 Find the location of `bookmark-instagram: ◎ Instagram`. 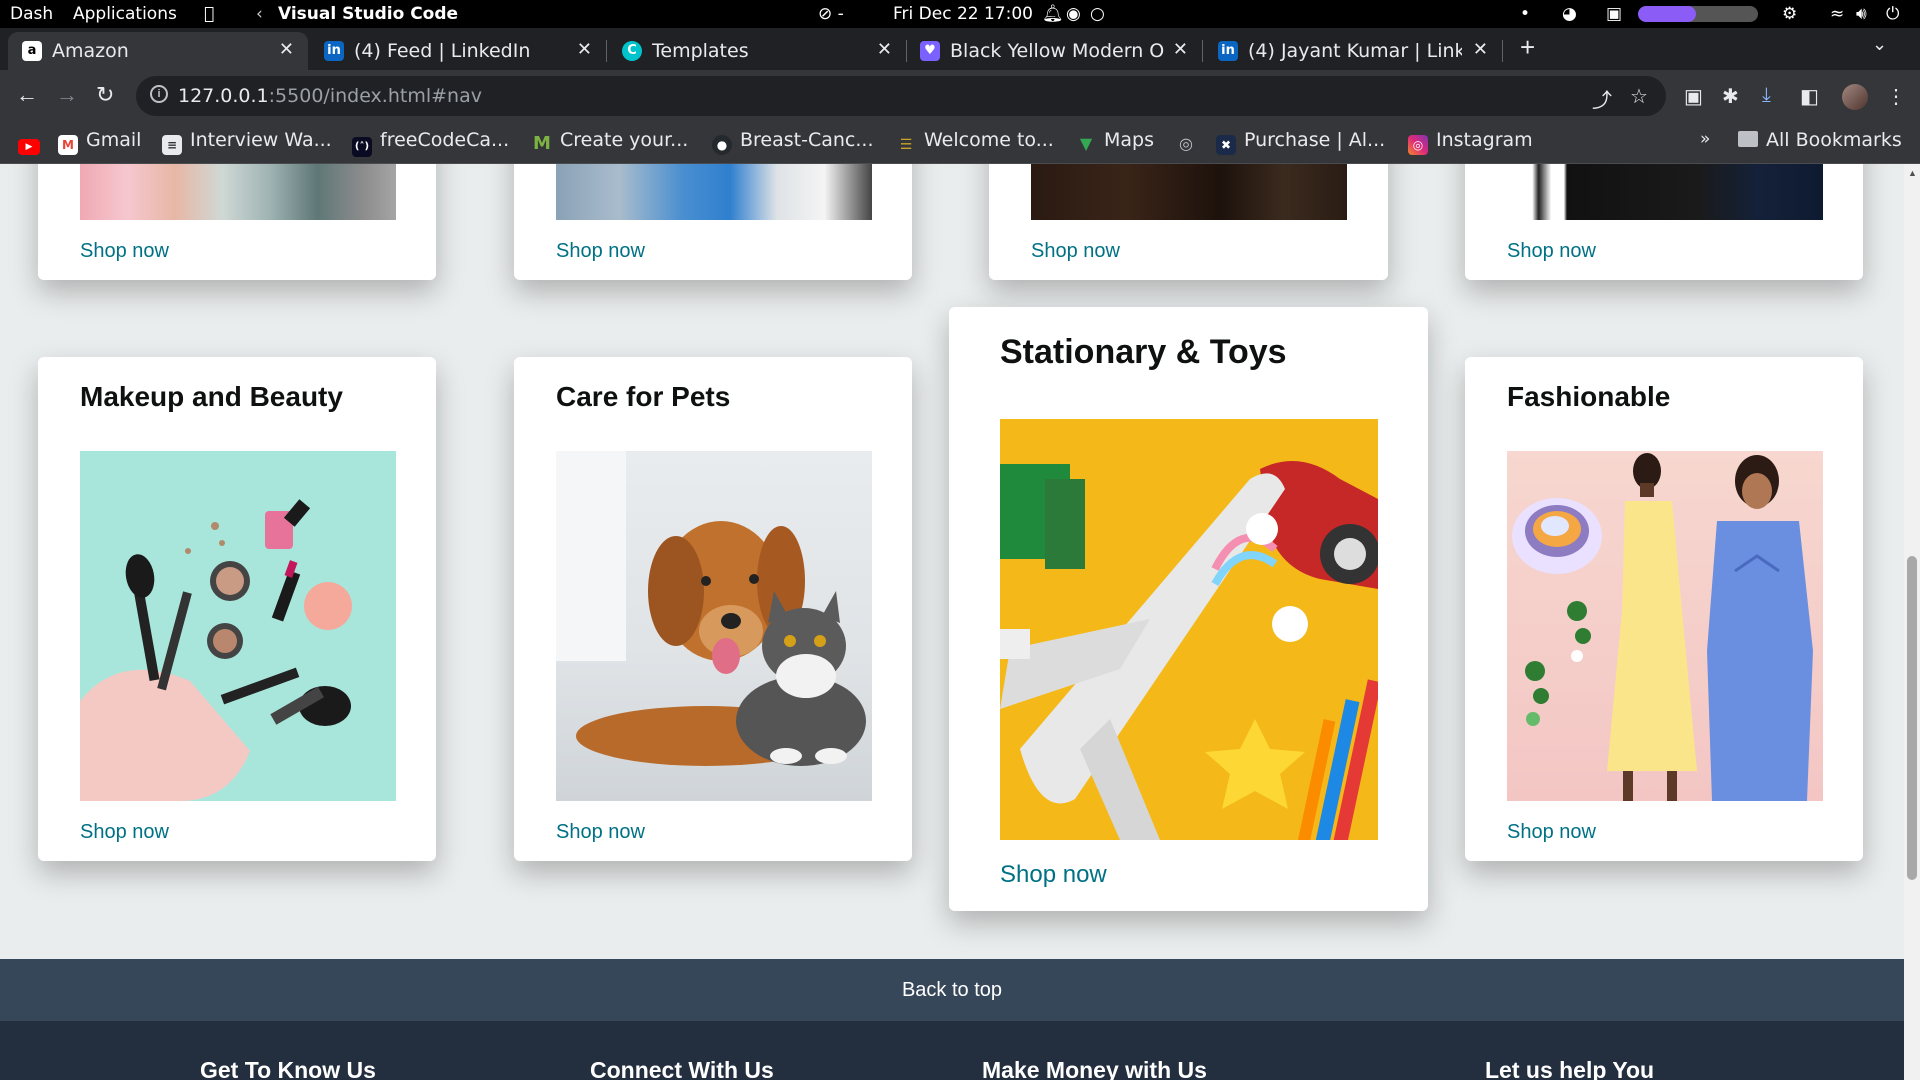

bookmark-instagram: ◎ Instagram is located at coordinates (1470, 144).